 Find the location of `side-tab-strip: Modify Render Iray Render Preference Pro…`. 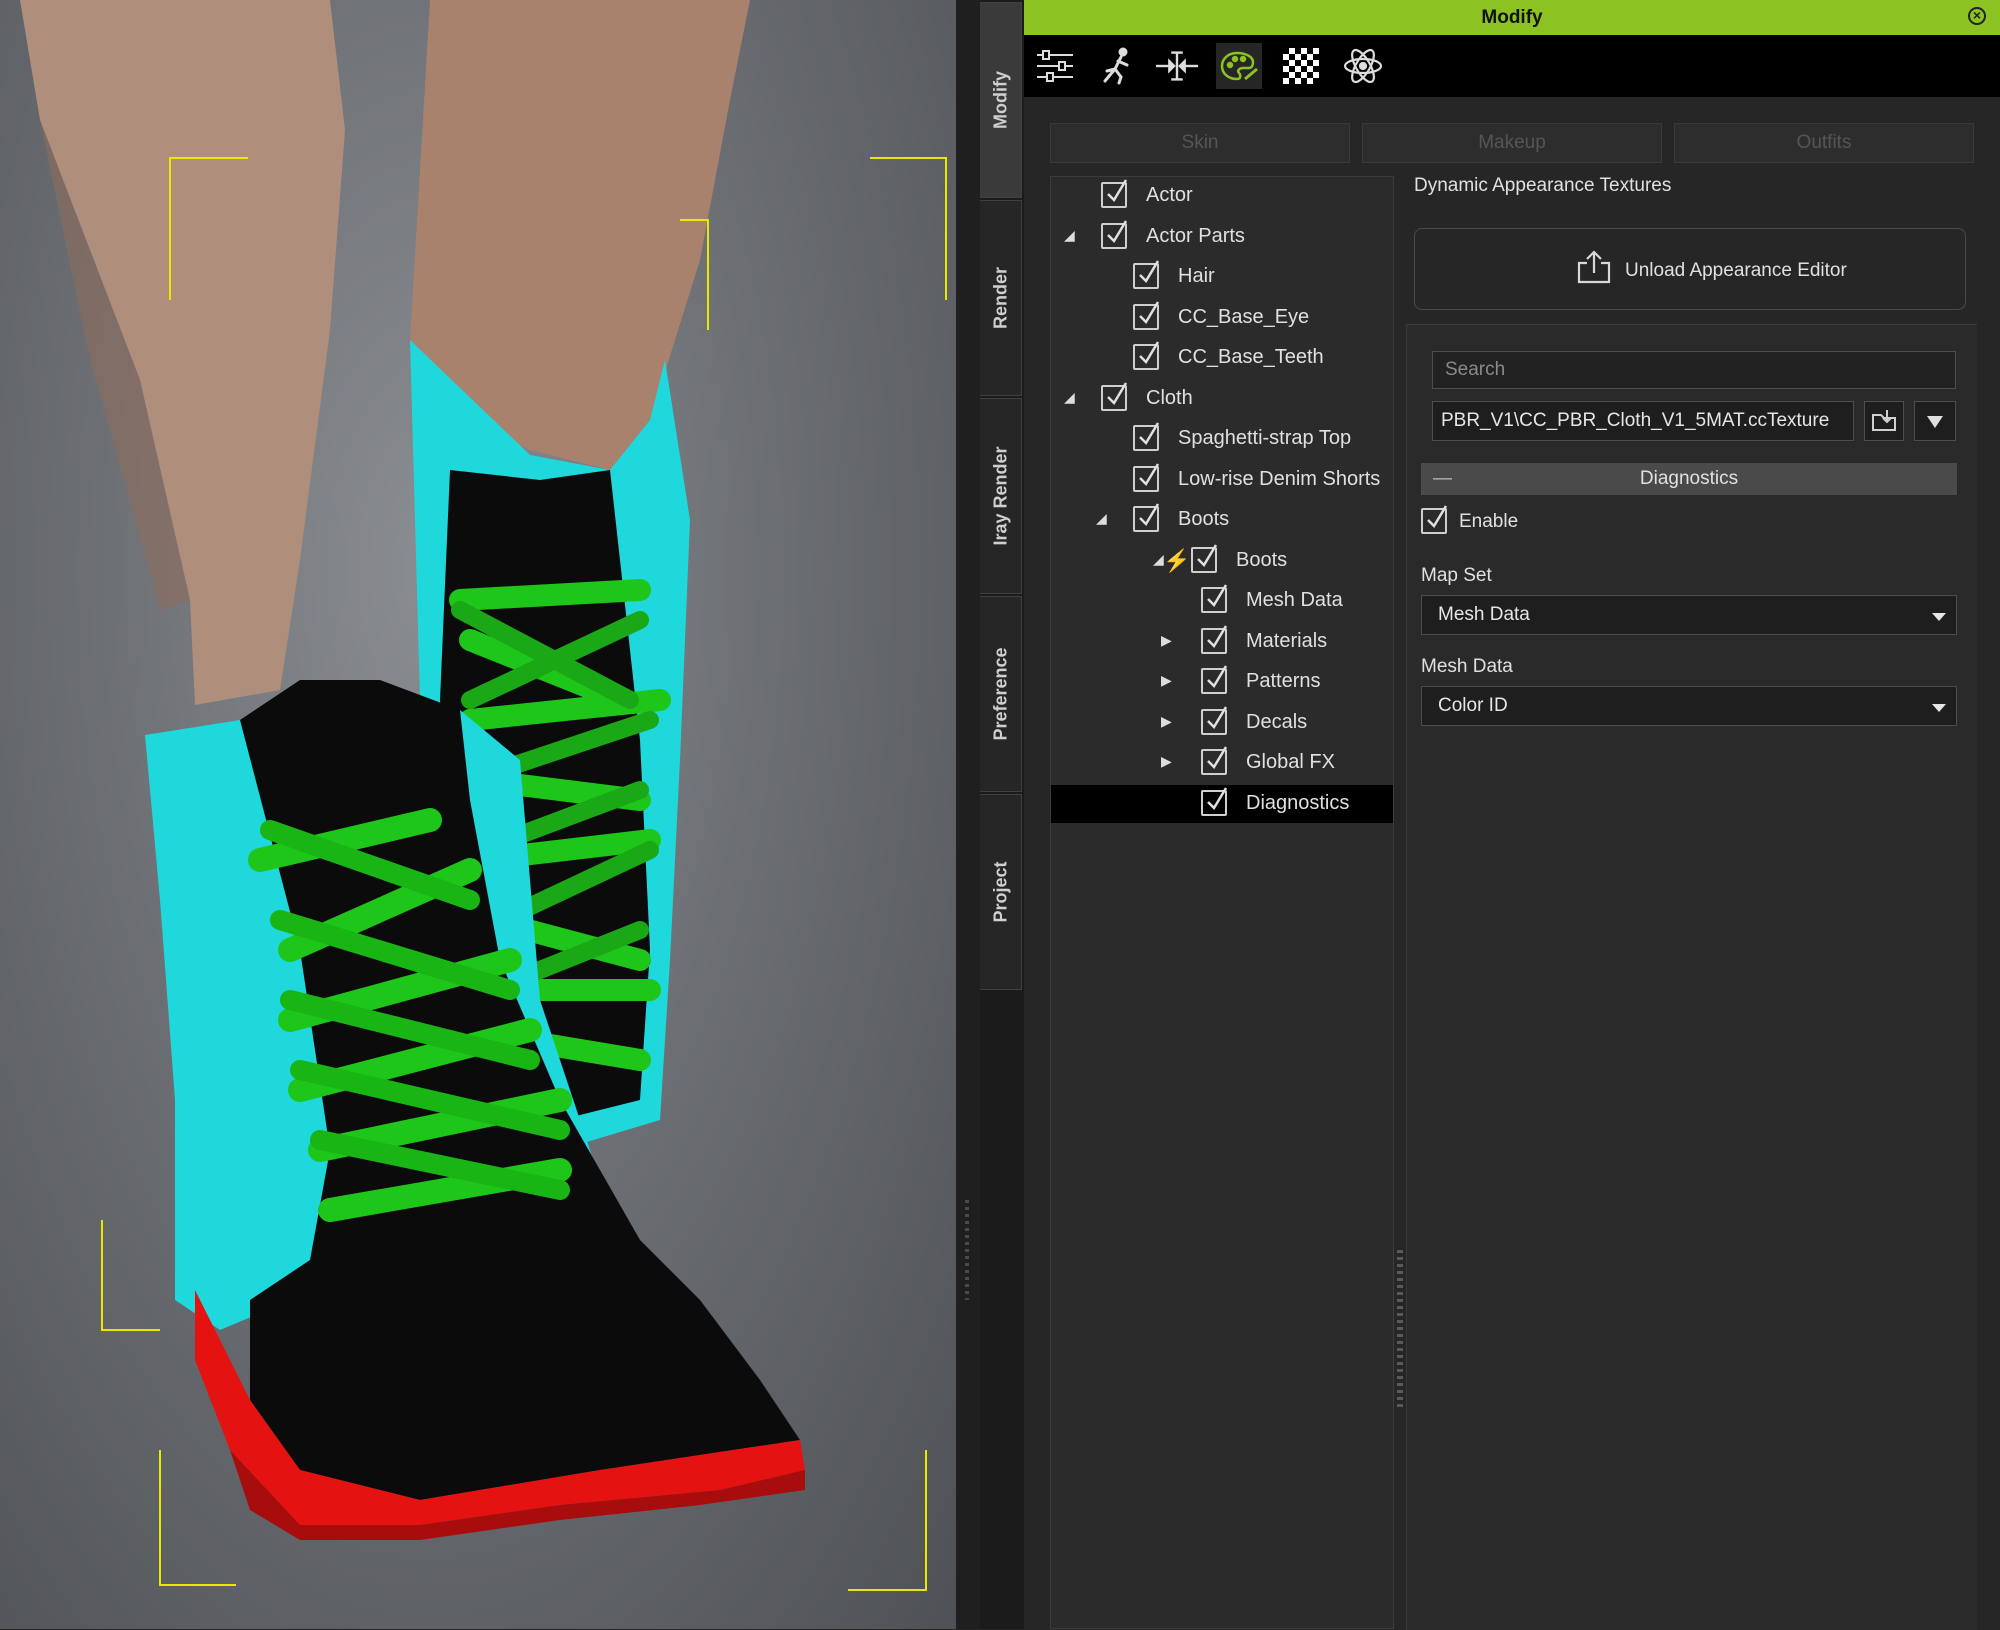

side-tab-strip: Modify Render Iray Render Preference Pro… is located at coordinates (1002, 814).